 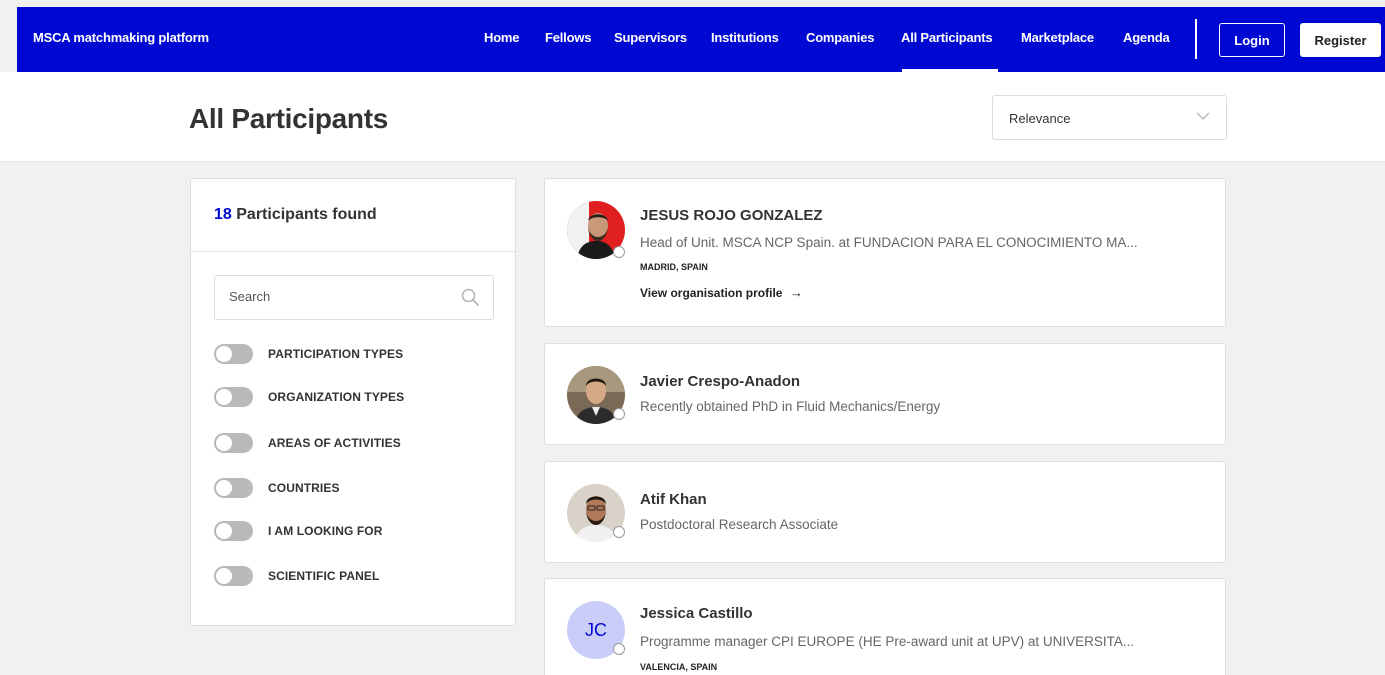 What do you see at coordinates (306, 214) in the screenshot?
I see `results-count-label: Participants found` at bounding box center [306, 214].